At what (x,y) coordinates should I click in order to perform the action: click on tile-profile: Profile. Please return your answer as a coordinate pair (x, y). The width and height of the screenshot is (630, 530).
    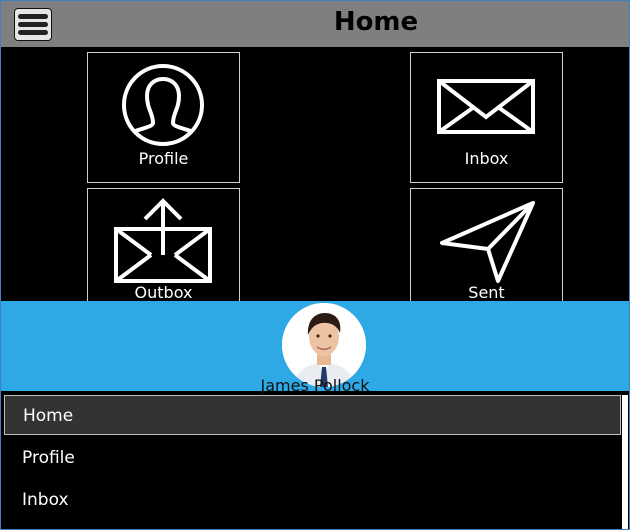
    Looking at the image, I should click on (163, 117).